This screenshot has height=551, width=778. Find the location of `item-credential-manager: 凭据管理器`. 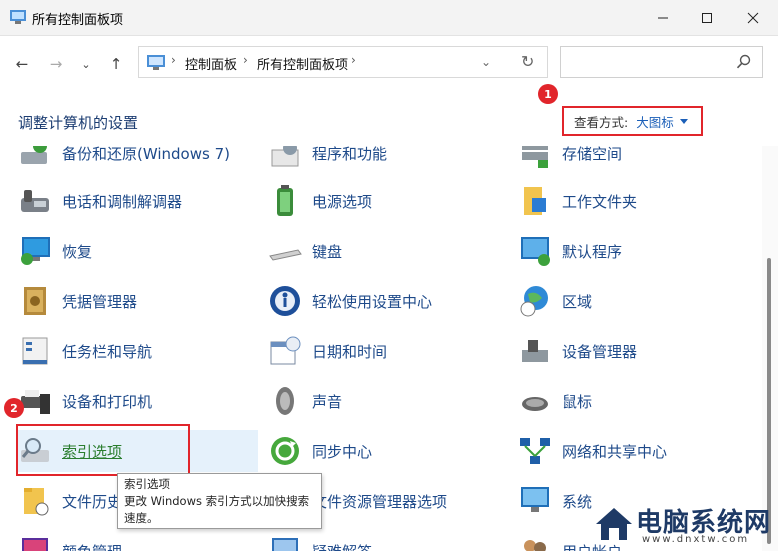

item-credential-manager: 凭据管理器 is located at coordinates (77, 301).